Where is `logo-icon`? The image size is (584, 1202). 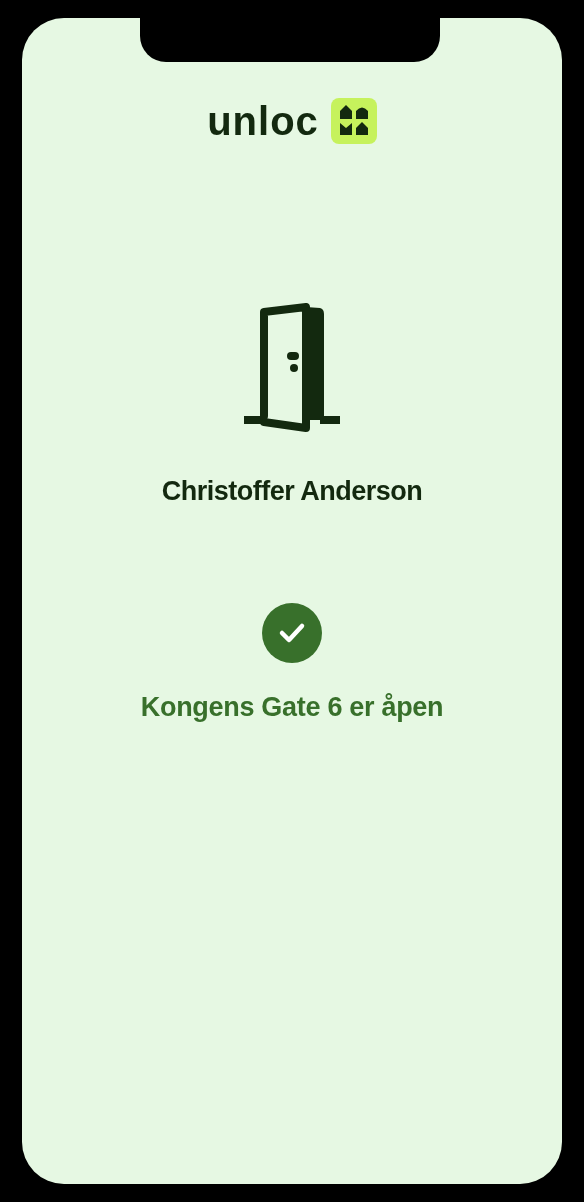
logo-icon is located at coordinates (353, 121).